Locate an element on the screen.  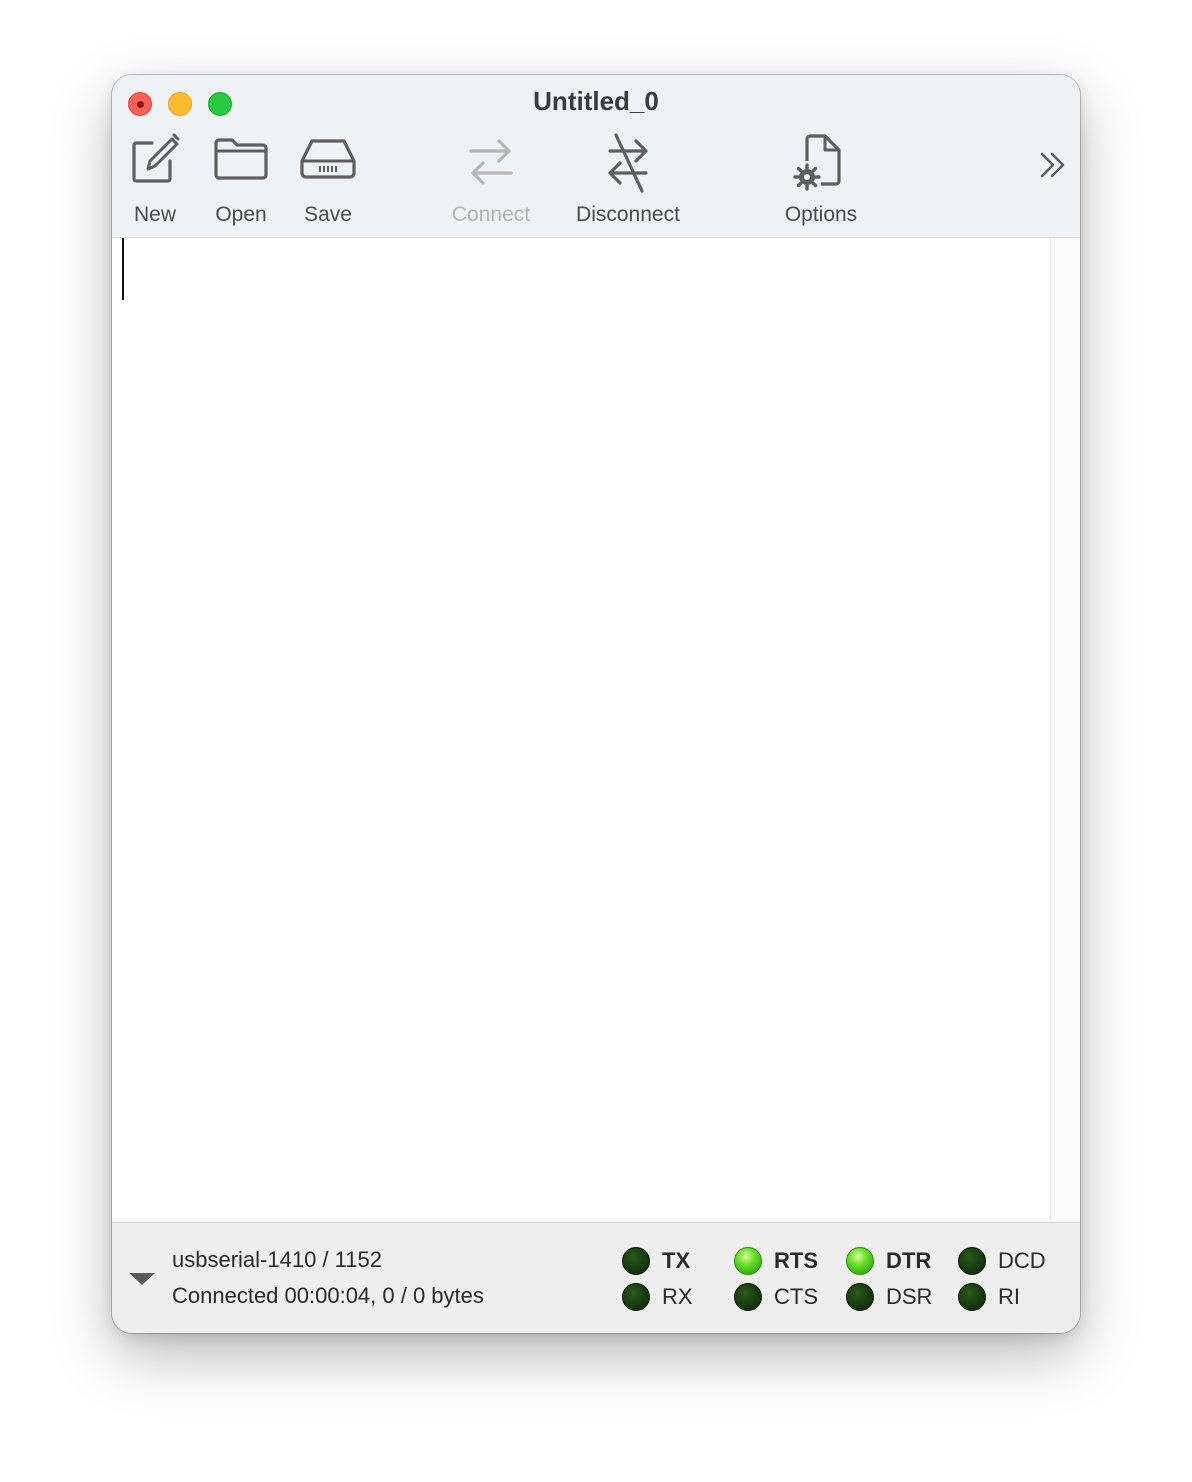
toolbar-overflow-button is located at coordinates (1052, 165).